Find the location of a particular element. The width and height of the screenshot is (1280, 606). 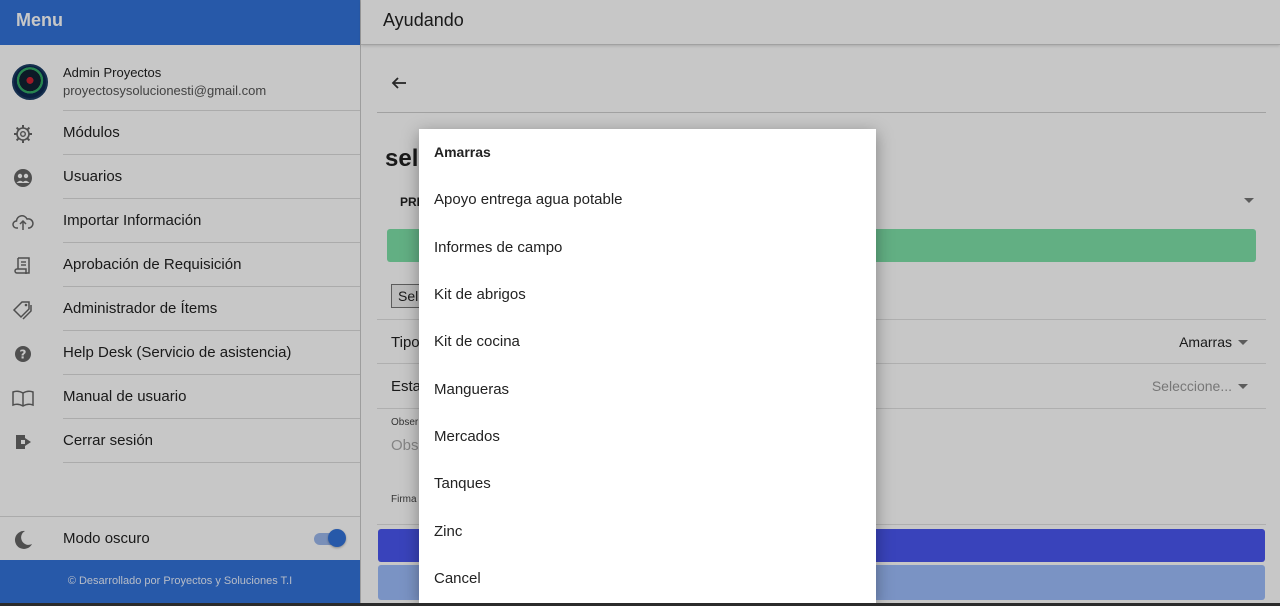

option-item: Zinc is located at coordinates (448, 531).